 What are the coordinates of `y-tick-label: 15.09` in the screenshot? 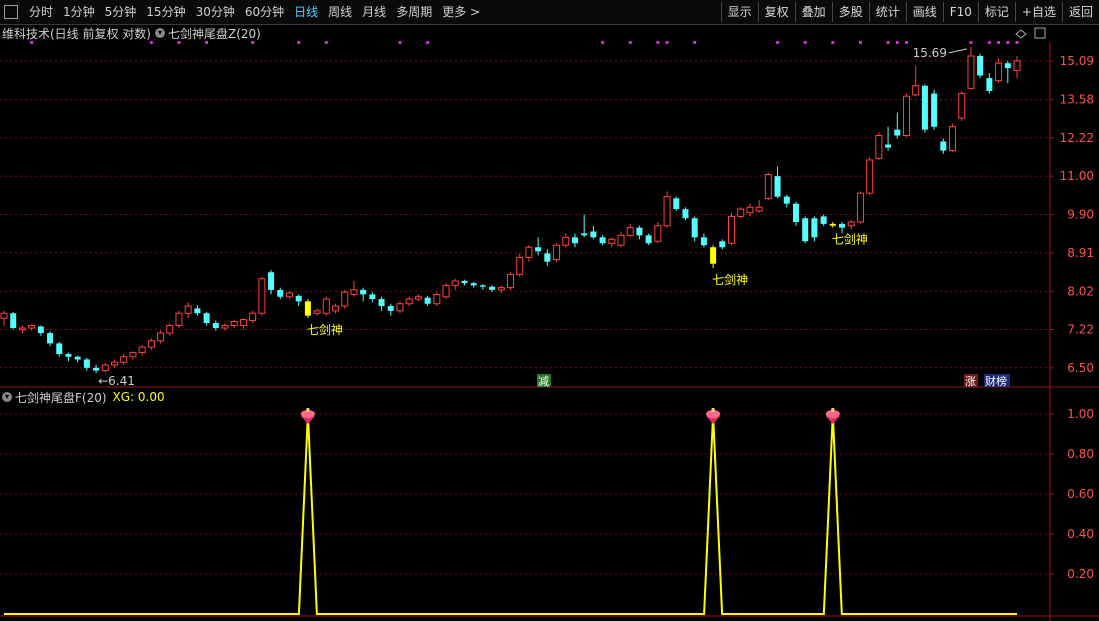 It's located at (1077, 61).